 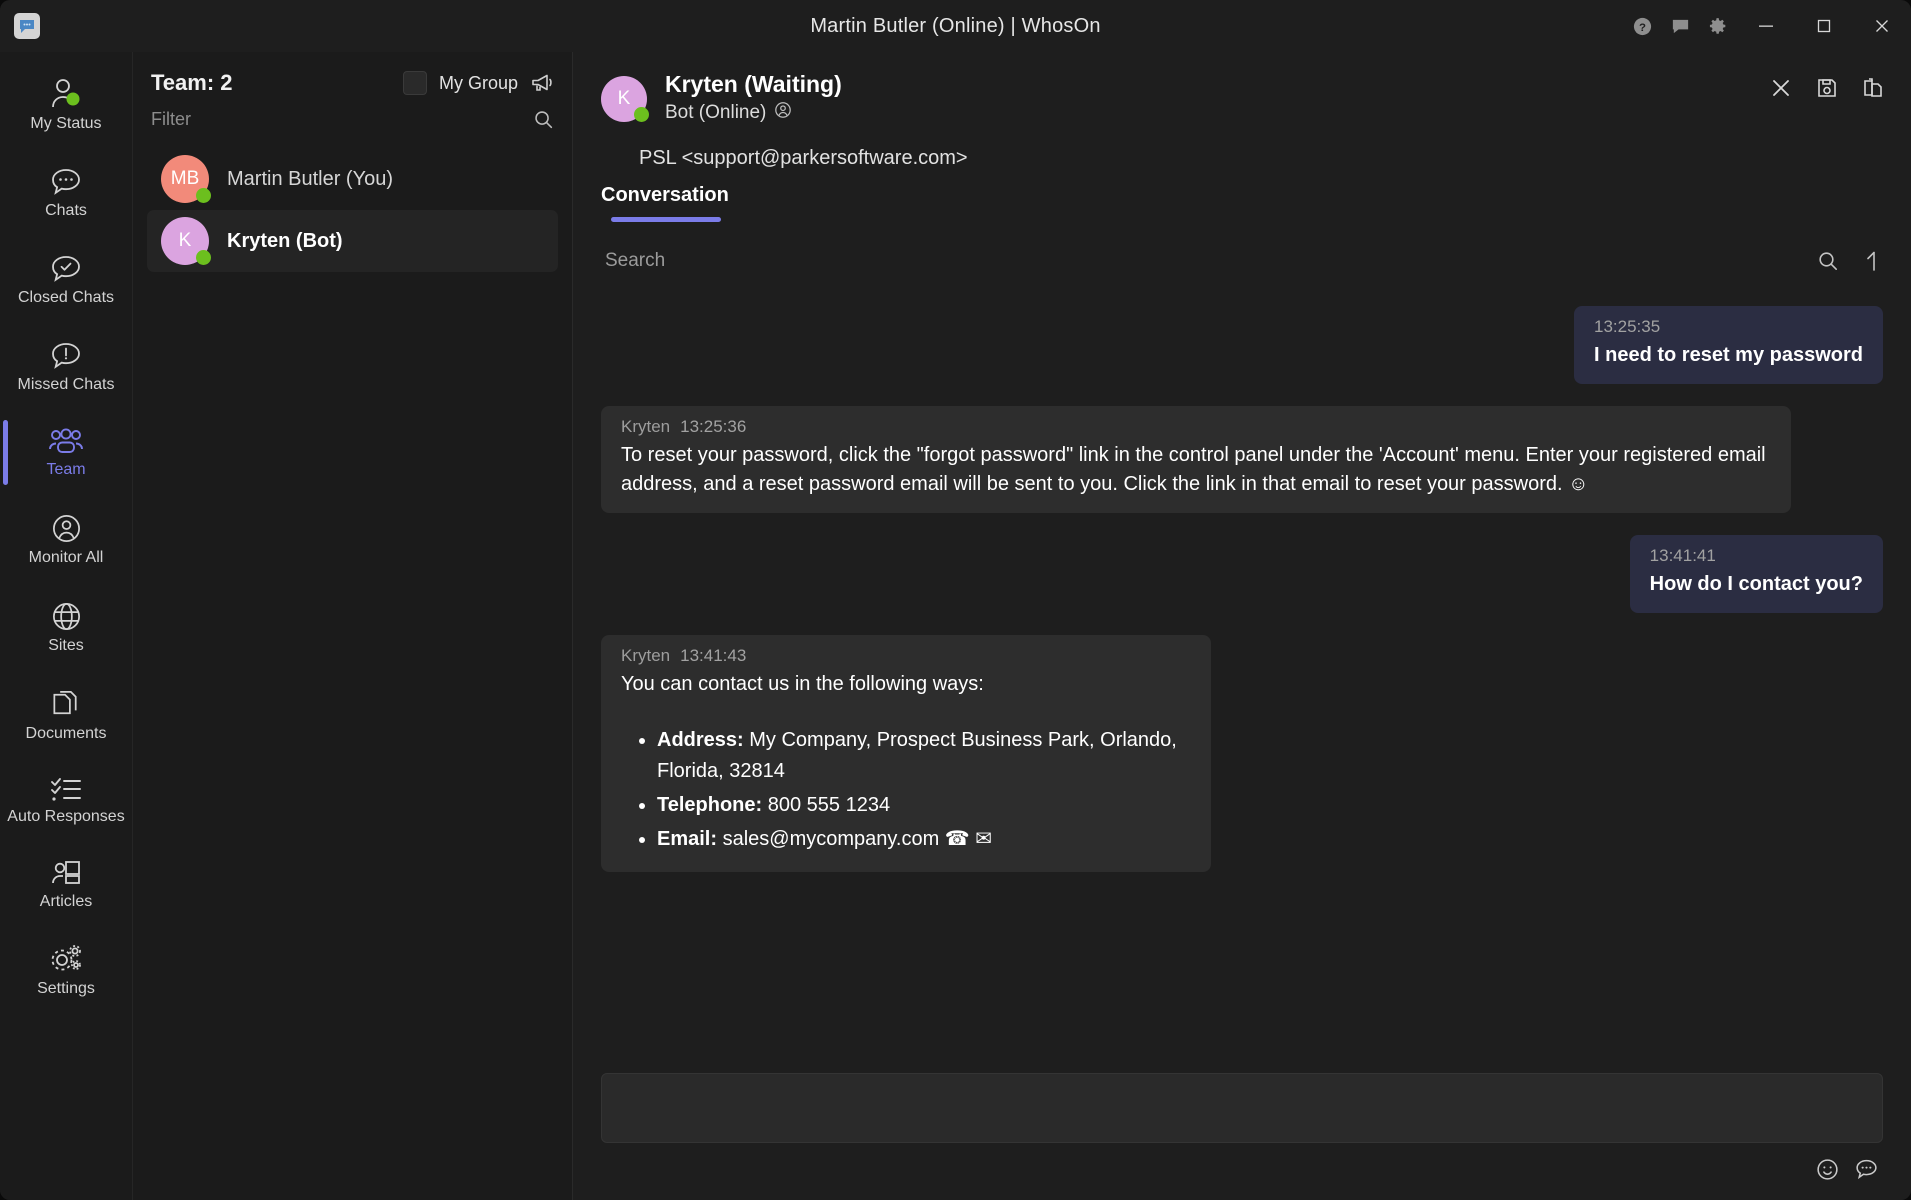 I want to click on sidebar-item-label: Documents, so click(x=66, y=733).